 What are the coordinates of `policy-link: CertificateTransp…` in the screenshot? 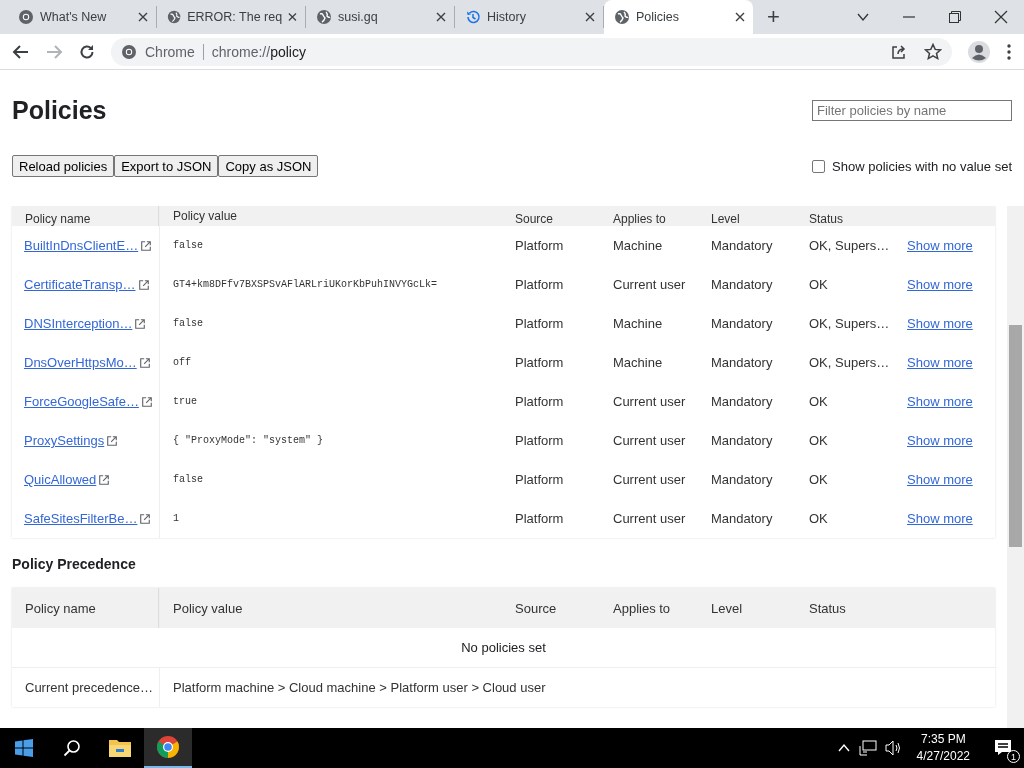 It's located at (80, 284).